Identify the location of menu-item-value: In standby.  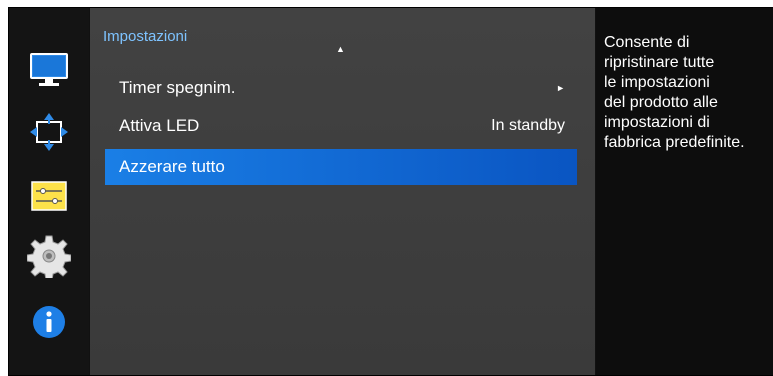
(528, 125).